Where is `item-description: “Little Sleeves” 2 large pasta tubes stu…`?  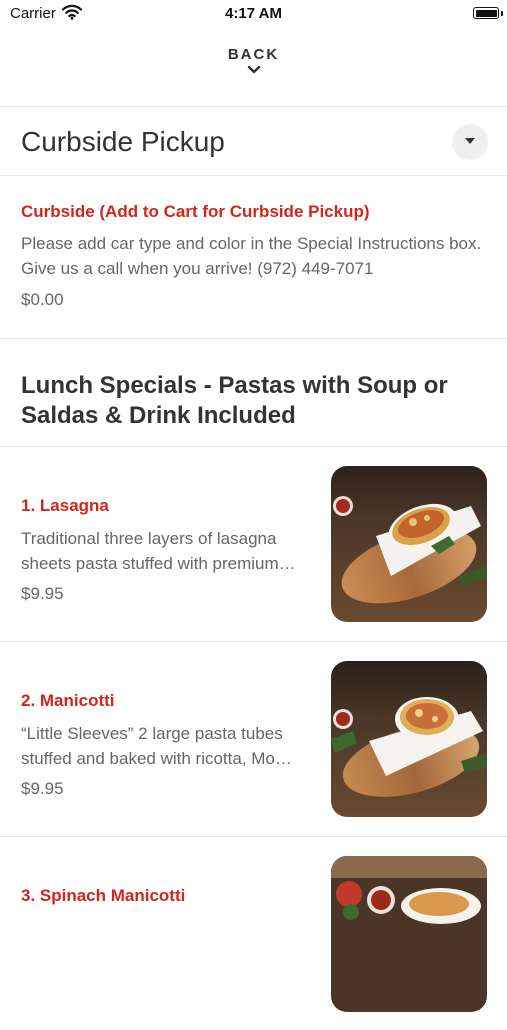
item-description: “Little Sleeves” 2 large pasta tubes stu… is located at coordinates (156, 746).